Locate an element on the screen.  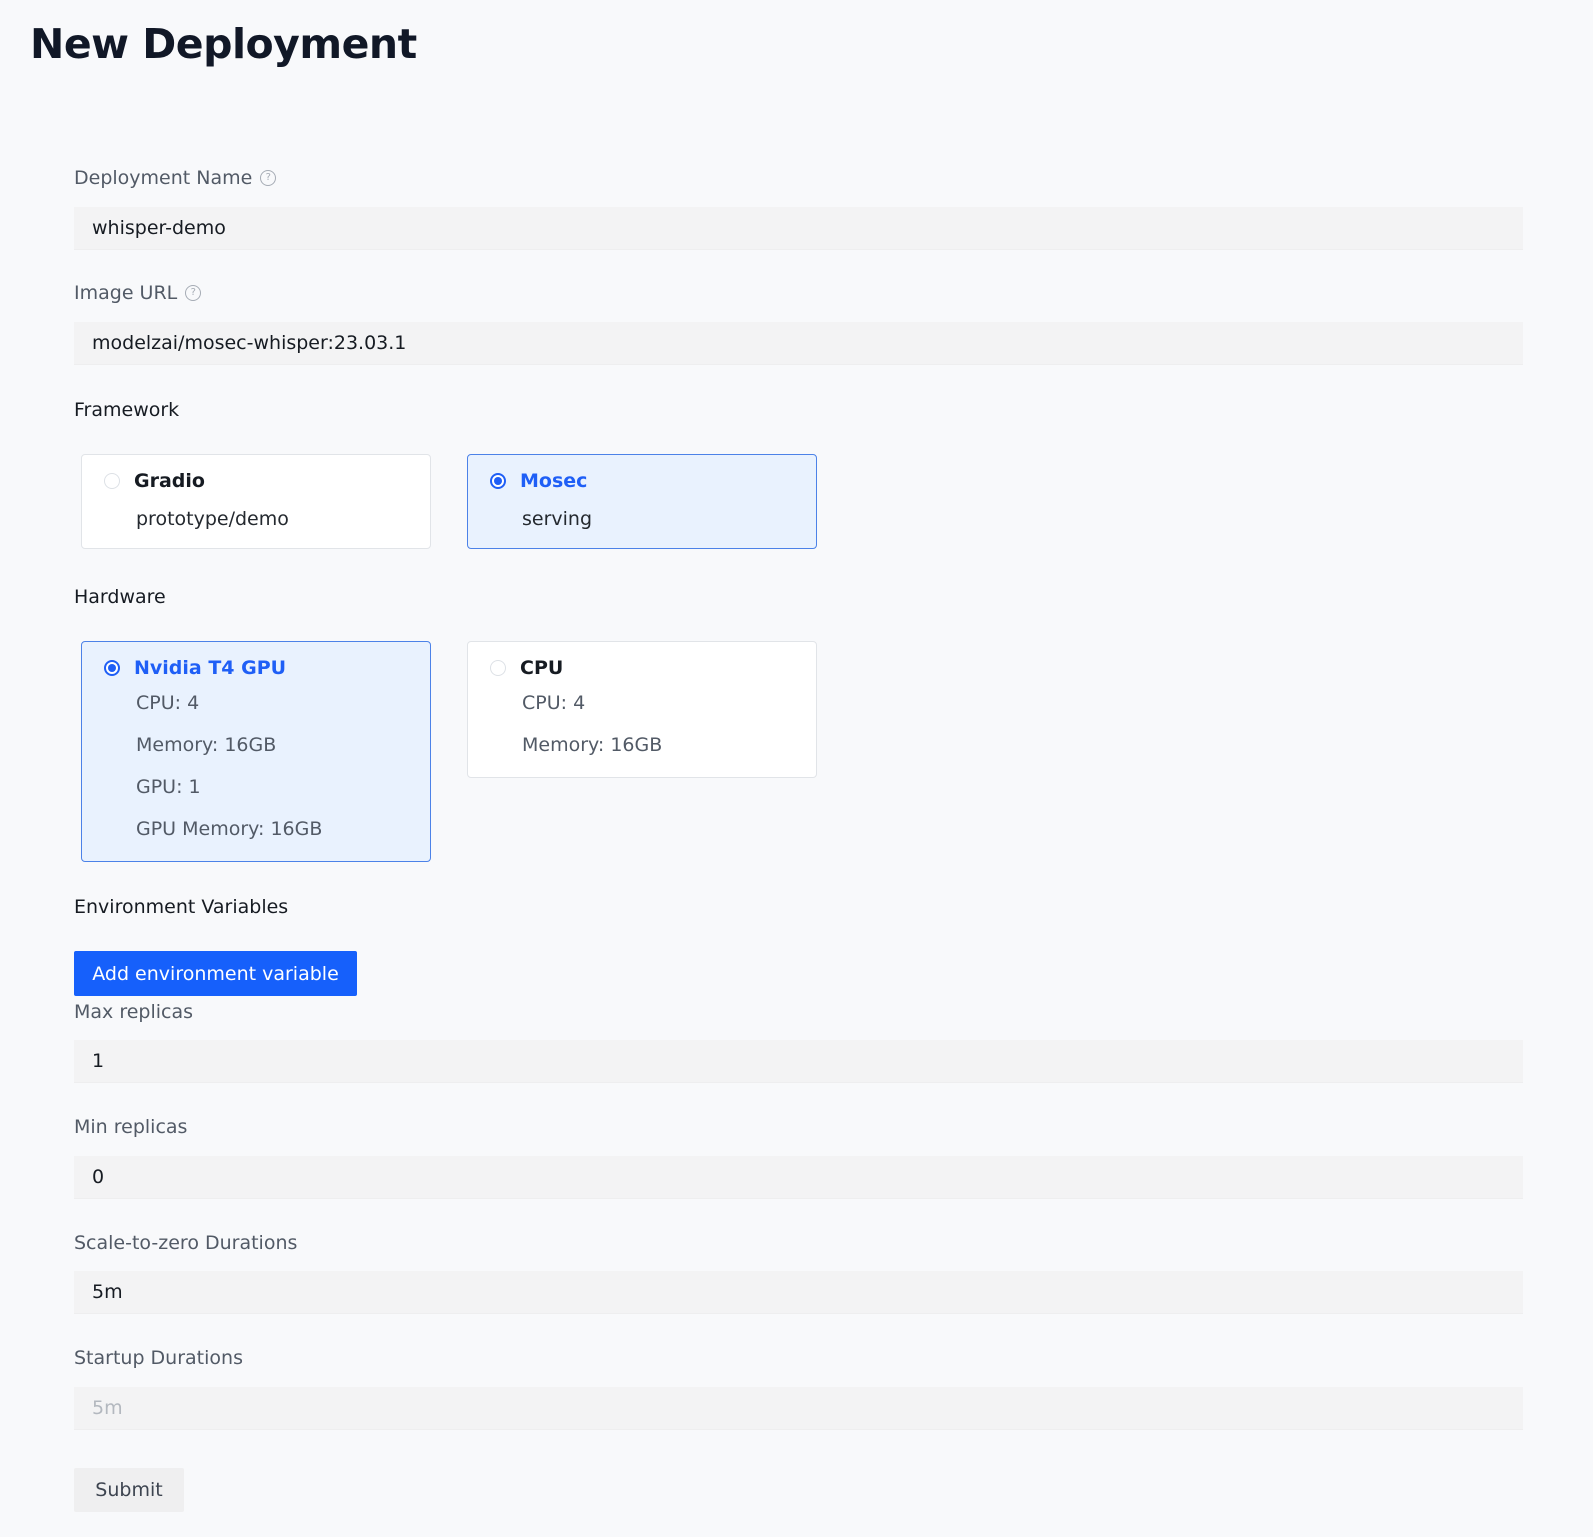
env-vars-label: Environment Variables is located at coordinates (181, 907).